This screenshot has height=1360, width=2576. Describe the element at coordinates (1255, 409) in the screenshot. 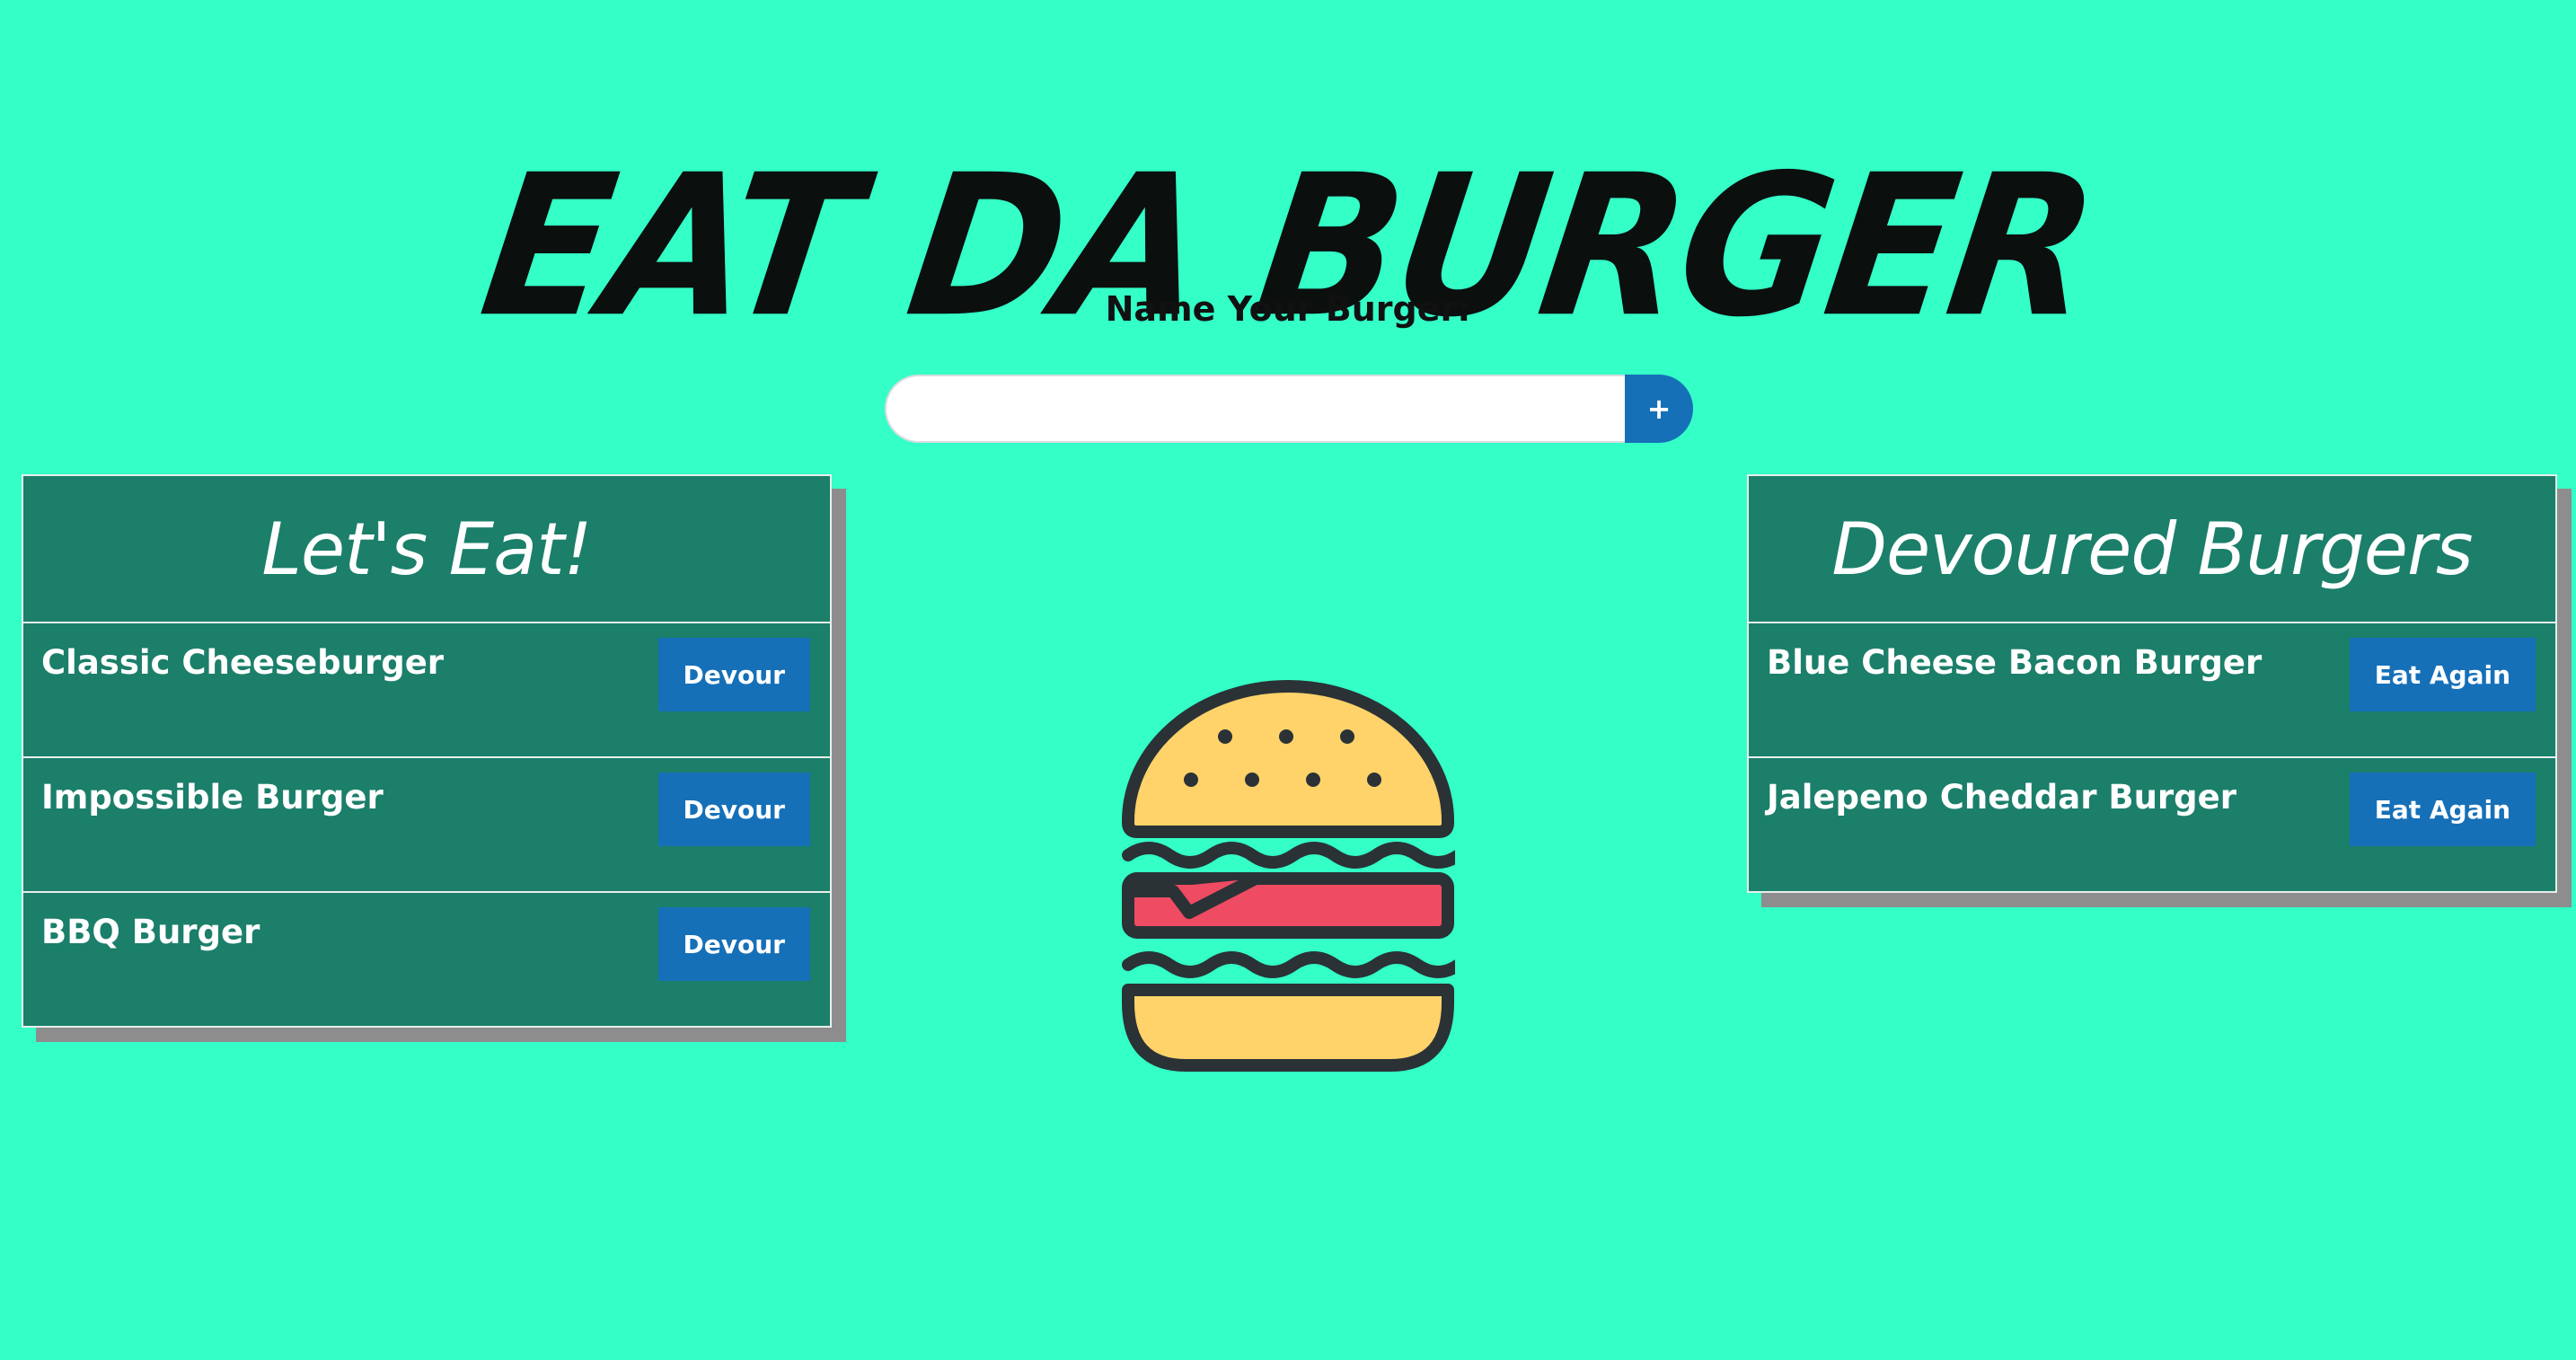

I see `burger-name-input` at that location.